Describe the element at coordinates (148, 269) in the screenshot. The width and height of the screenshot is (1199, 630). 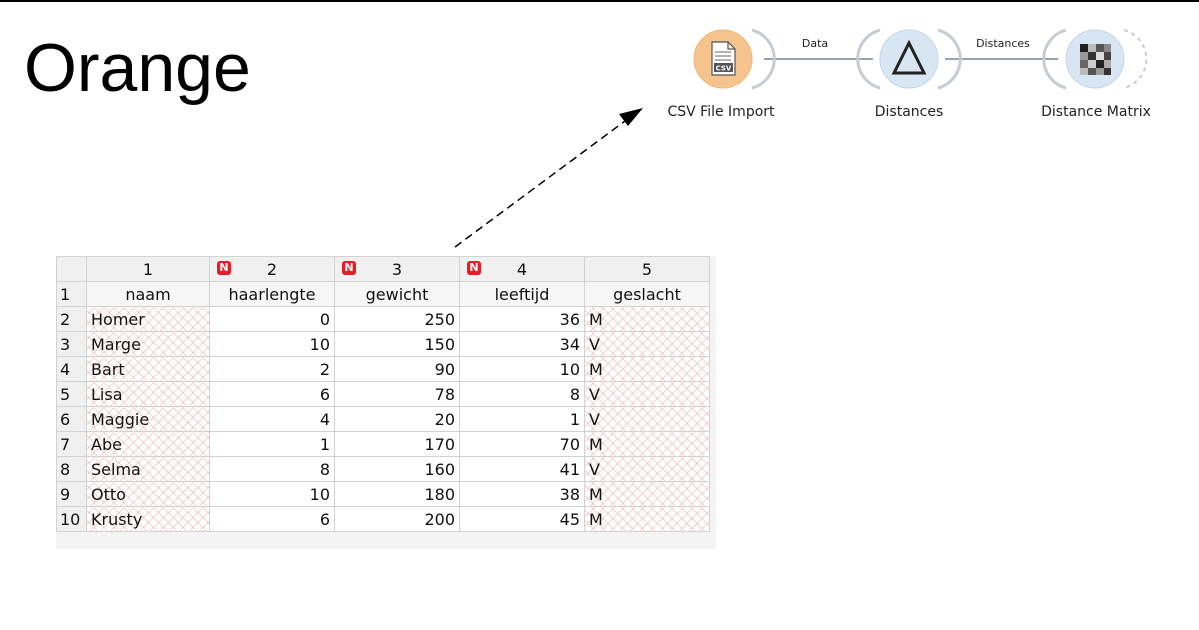
I see `column-number: 1` at that location.